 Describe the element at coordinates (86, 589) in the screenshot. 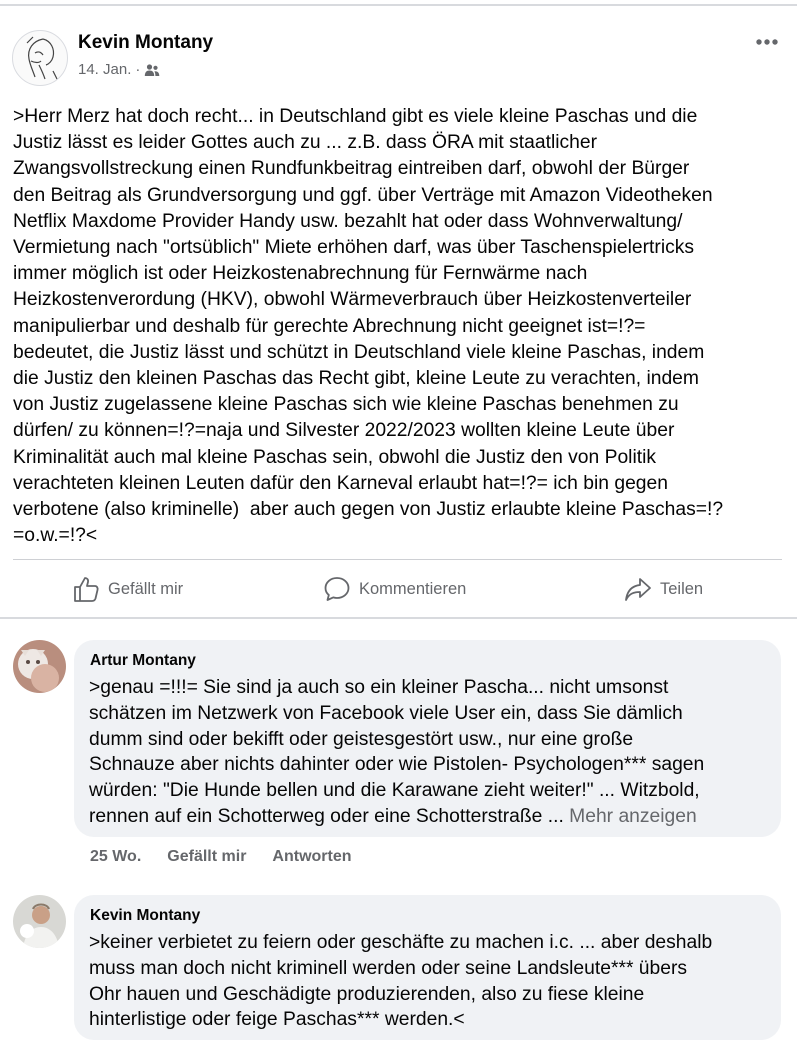

I see `thumbs-up-icon` at that location.